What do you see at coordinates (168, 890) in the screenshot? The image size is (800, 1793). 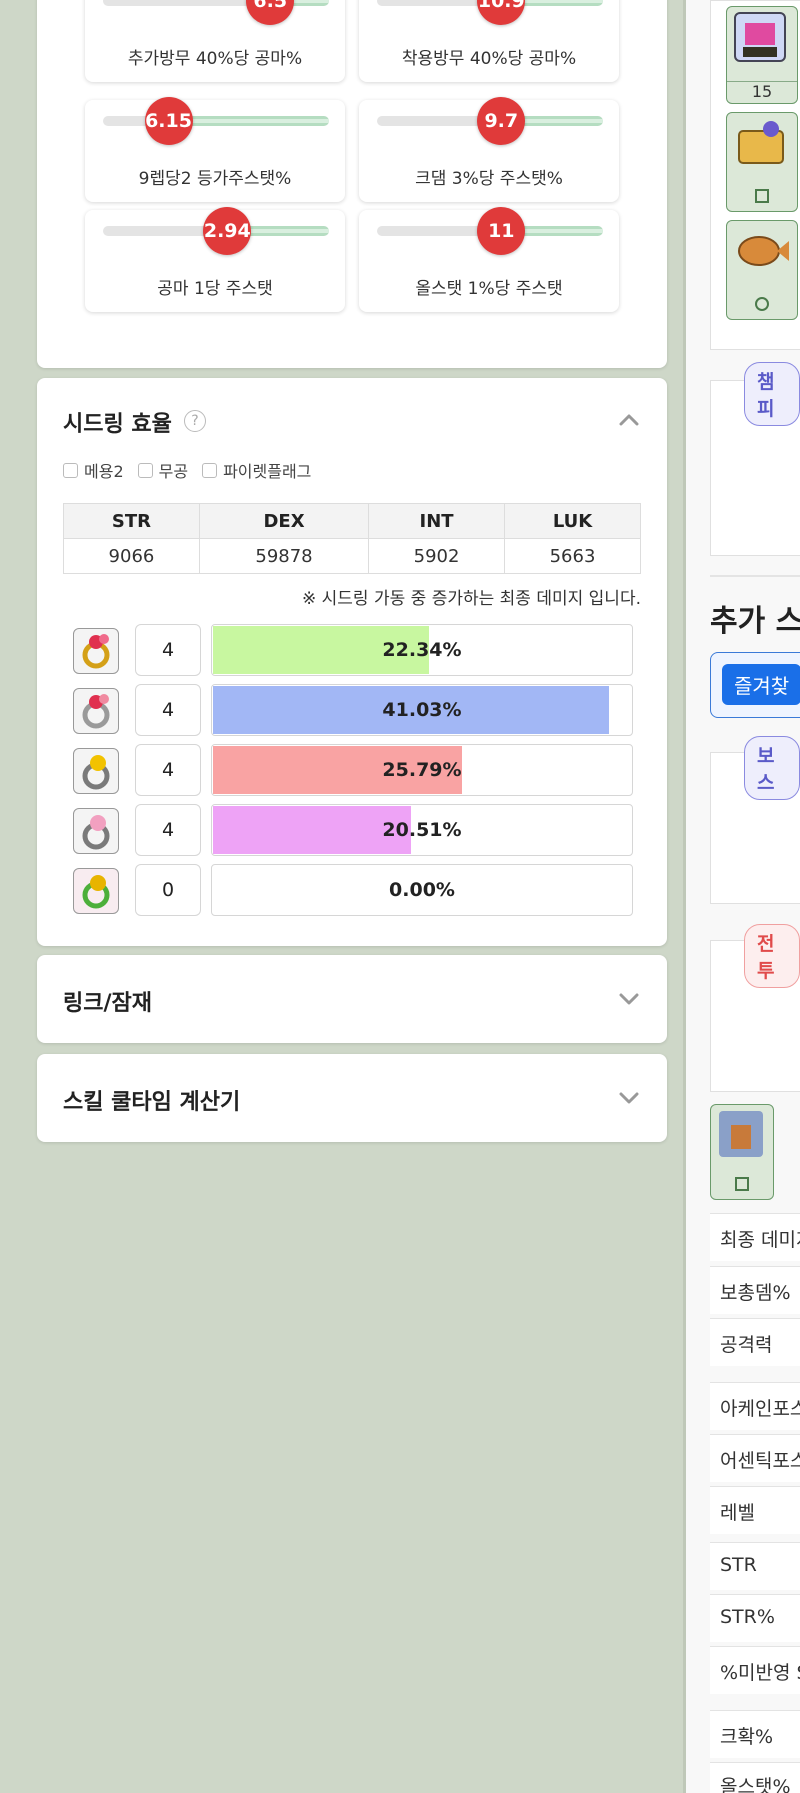 I see `ring-level-input: 0` at bounding box center [168, 890].